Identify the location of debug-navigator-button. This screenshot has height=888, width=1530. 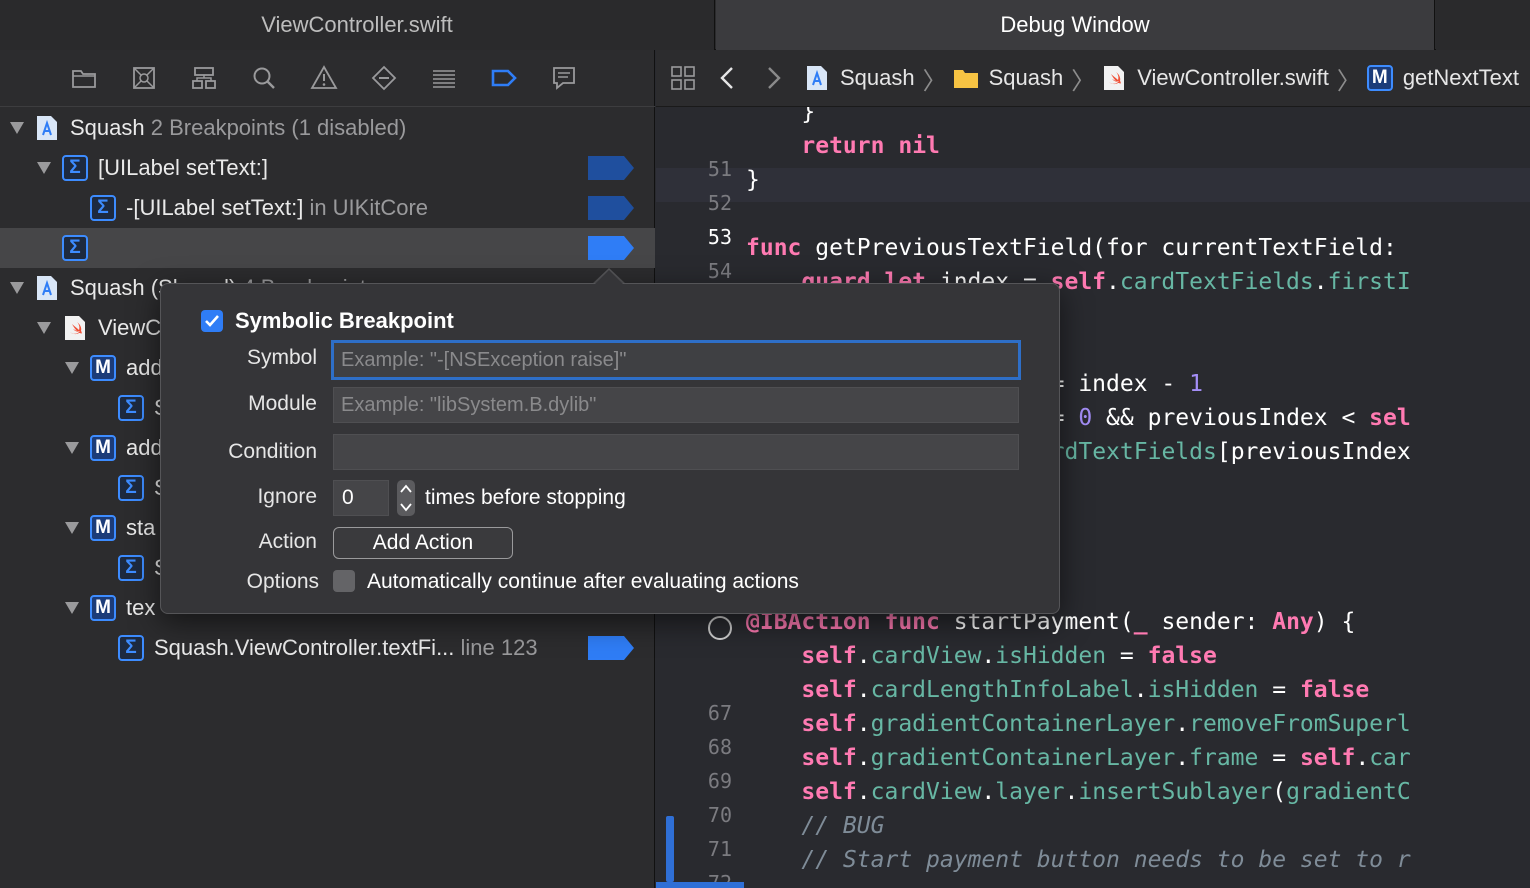
(444, 78).